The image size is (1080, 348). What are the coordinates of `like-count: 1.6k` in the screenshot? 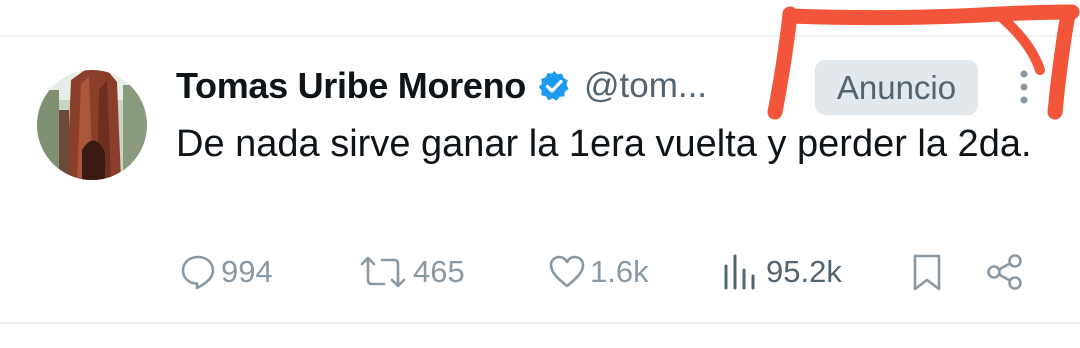 It's located at (619, 271).